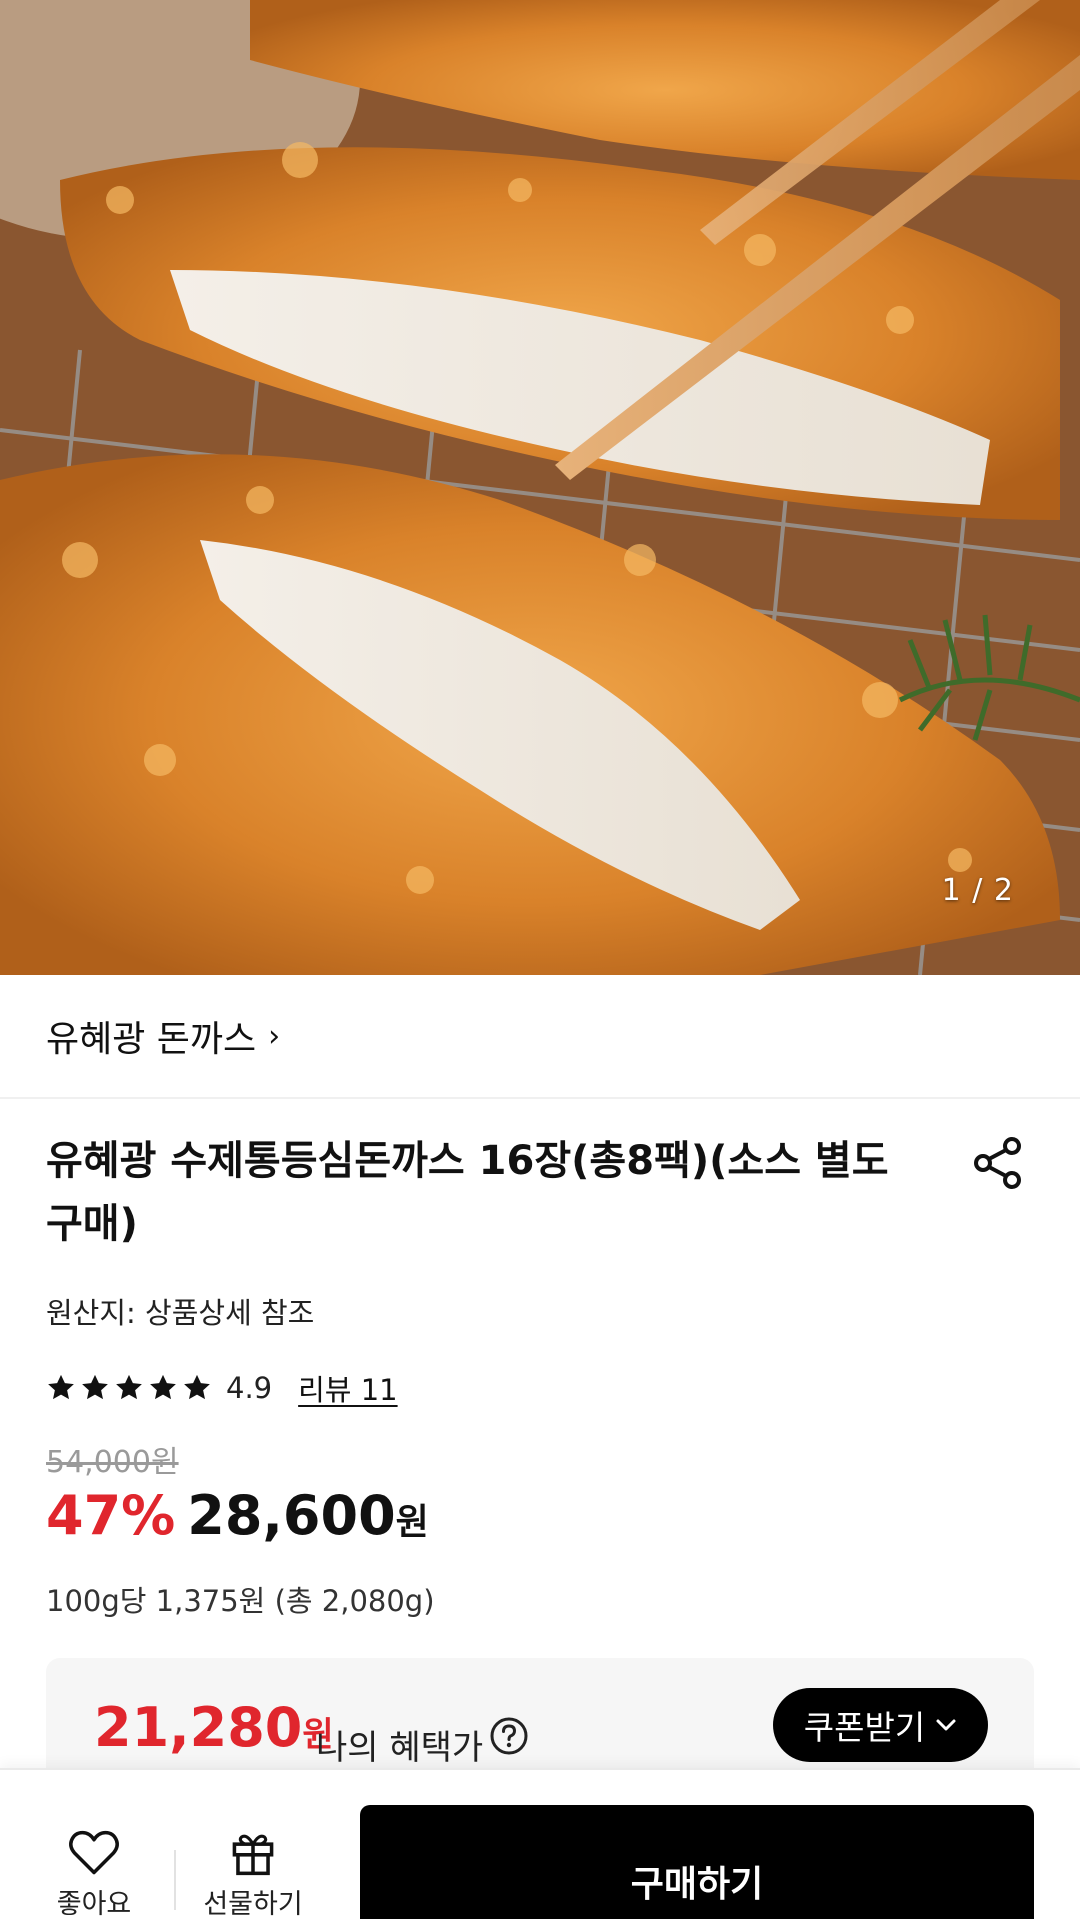 This screenshot has height=1919, width=1080. What do you see at coordinates (291, 1515) in the screenshot?
I see `sale-price: 28,600` at bounding box center [291, 1515].